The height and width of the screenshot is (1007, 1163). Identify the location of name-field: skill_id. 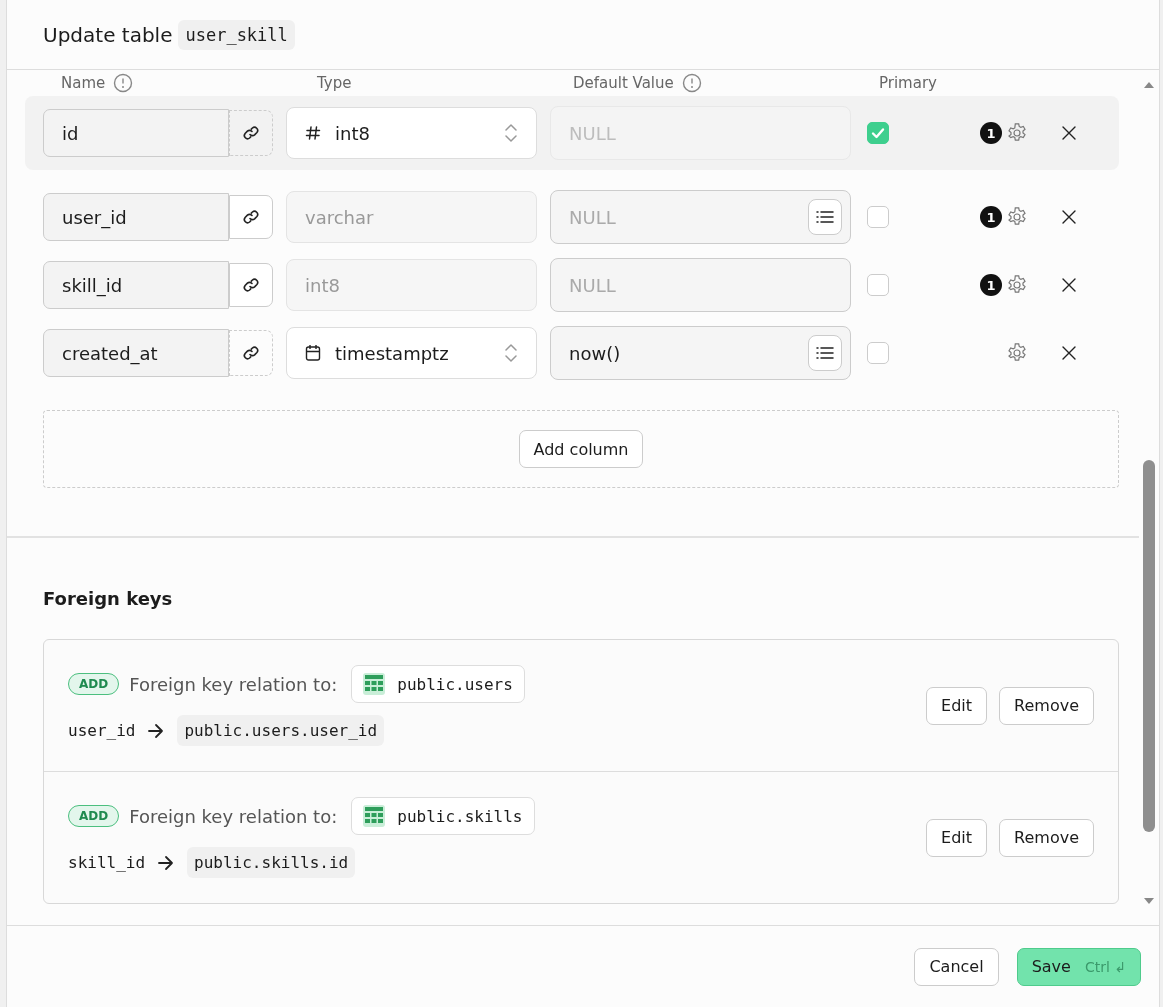
(136, 285).